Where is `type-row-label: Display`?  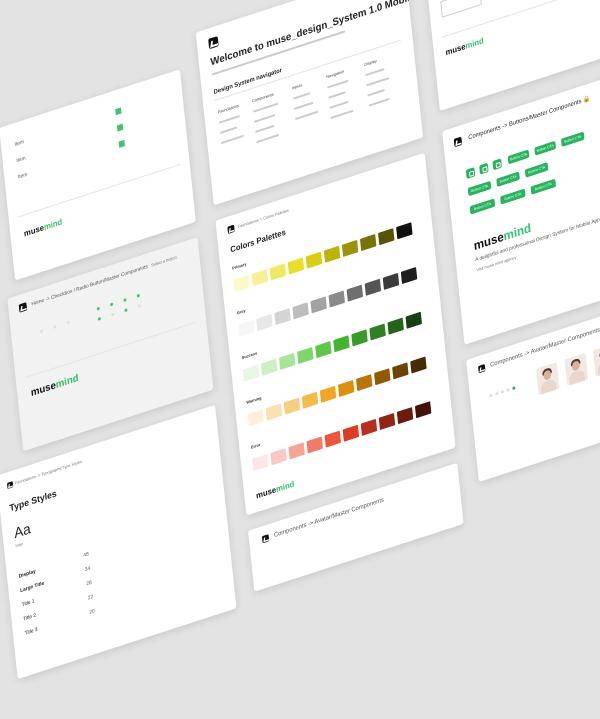 type-row-label: Display is located at coordinates (27, 574).